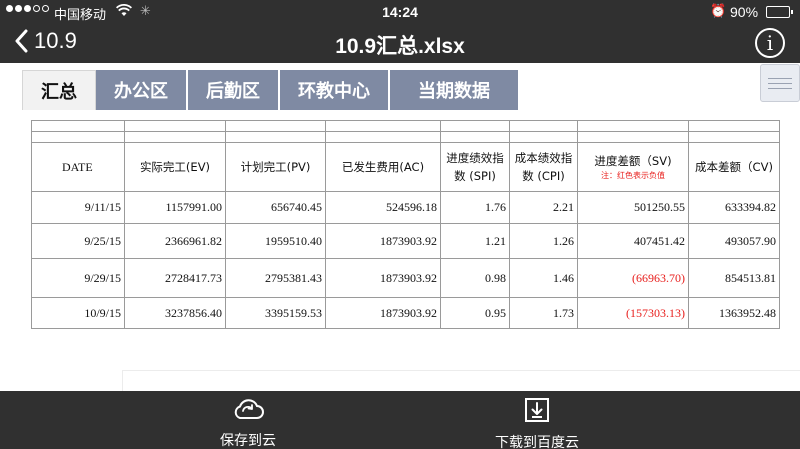  Describe the element at coordinates (734, 241) in the screenshot. I see `cell-cv: 493057.90` at that location.